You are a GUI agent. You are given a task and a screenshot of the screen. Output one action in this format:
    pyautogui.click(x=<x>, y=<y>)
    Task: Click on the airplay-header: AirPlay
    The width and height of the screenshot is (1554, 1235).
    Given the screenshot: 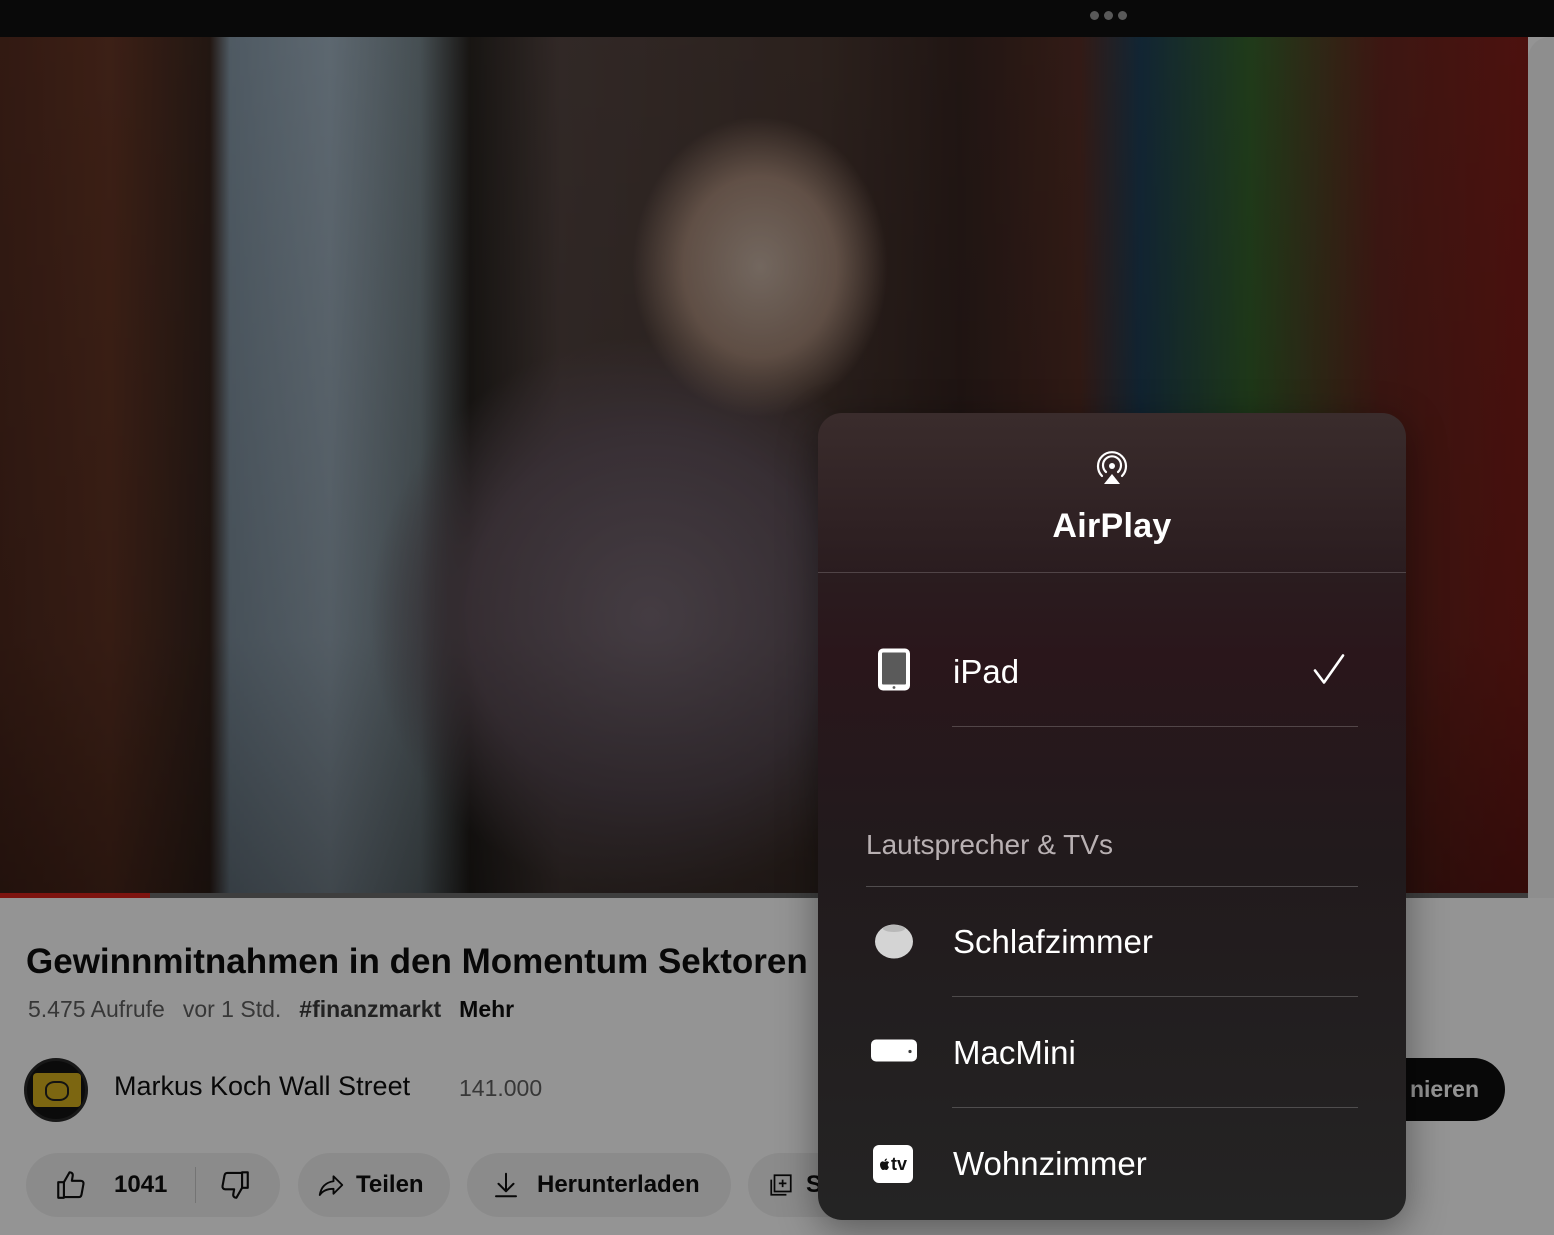 What is the action you would take?
    pyautogui.click(x=1112, y=493)
    